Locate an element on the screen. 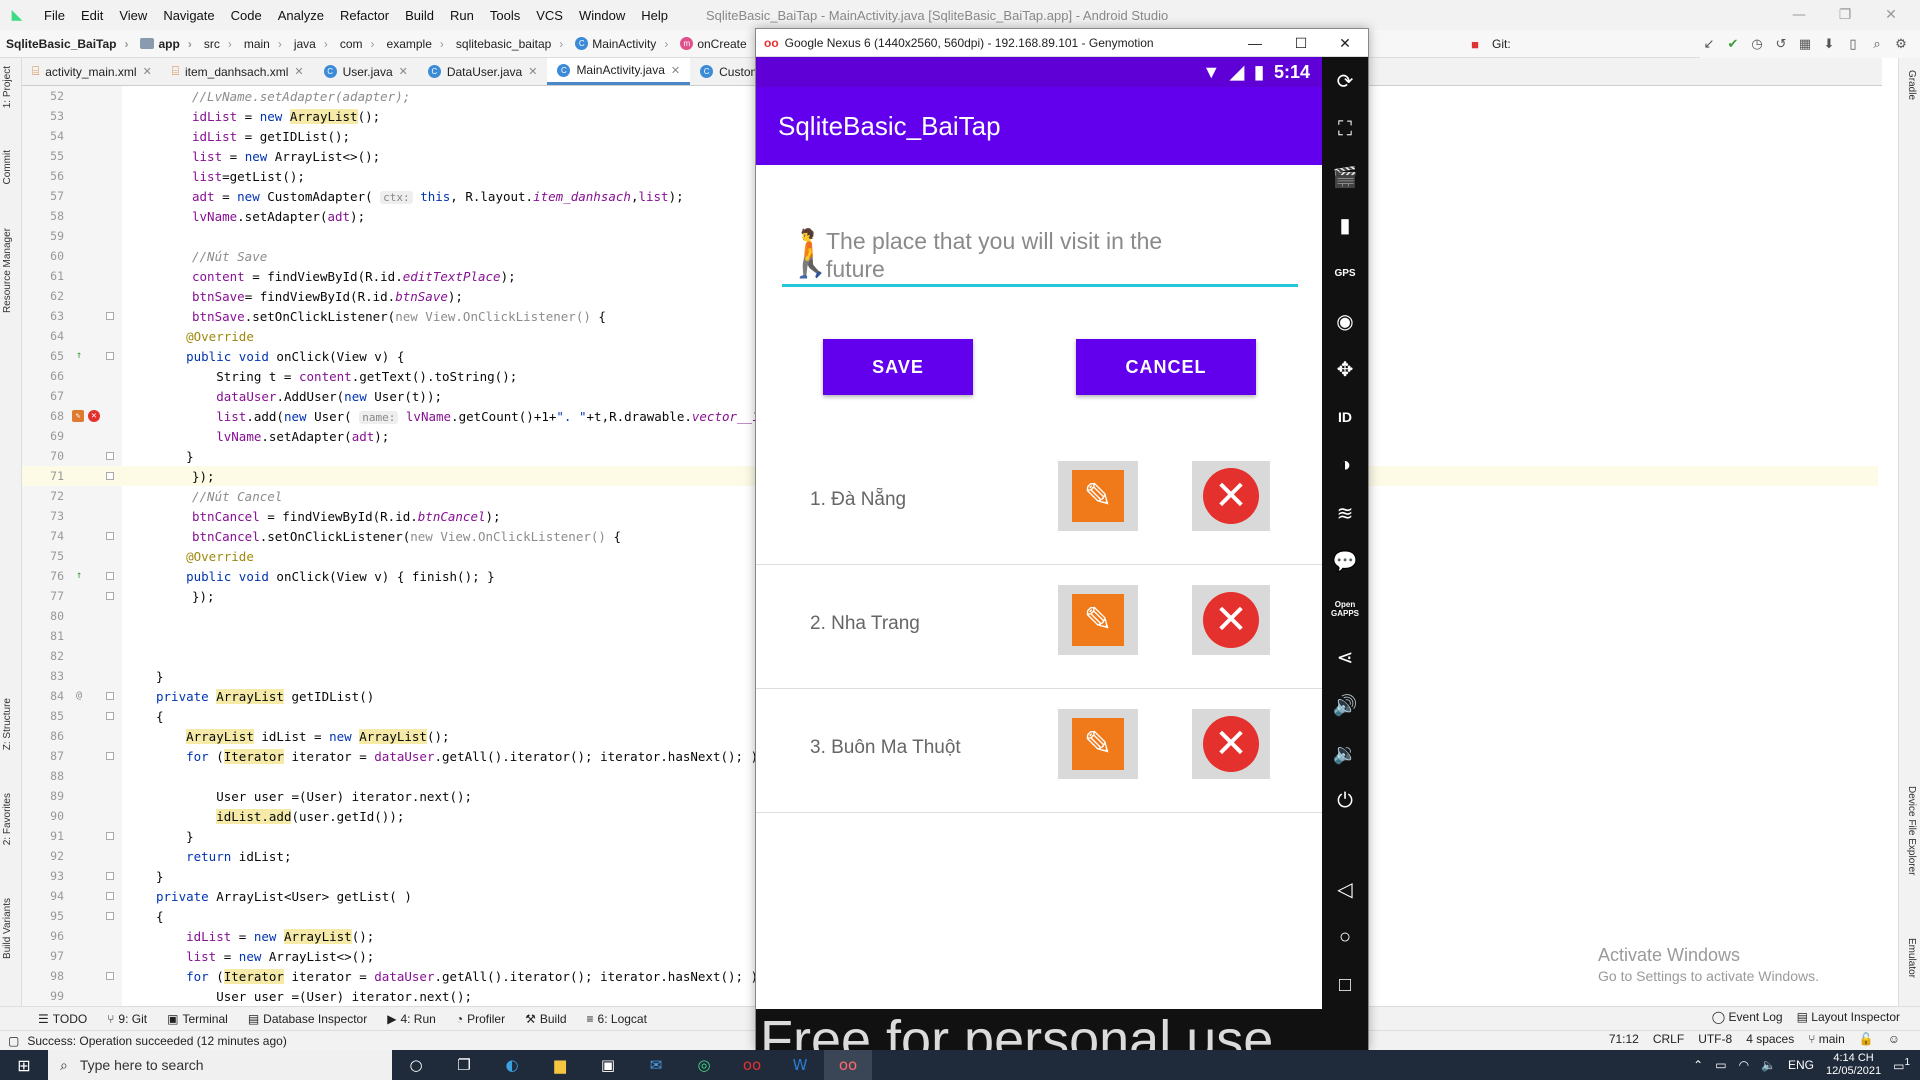 The image size is (1920, 1080). menu-view: View is located at coordinates (133, 15).